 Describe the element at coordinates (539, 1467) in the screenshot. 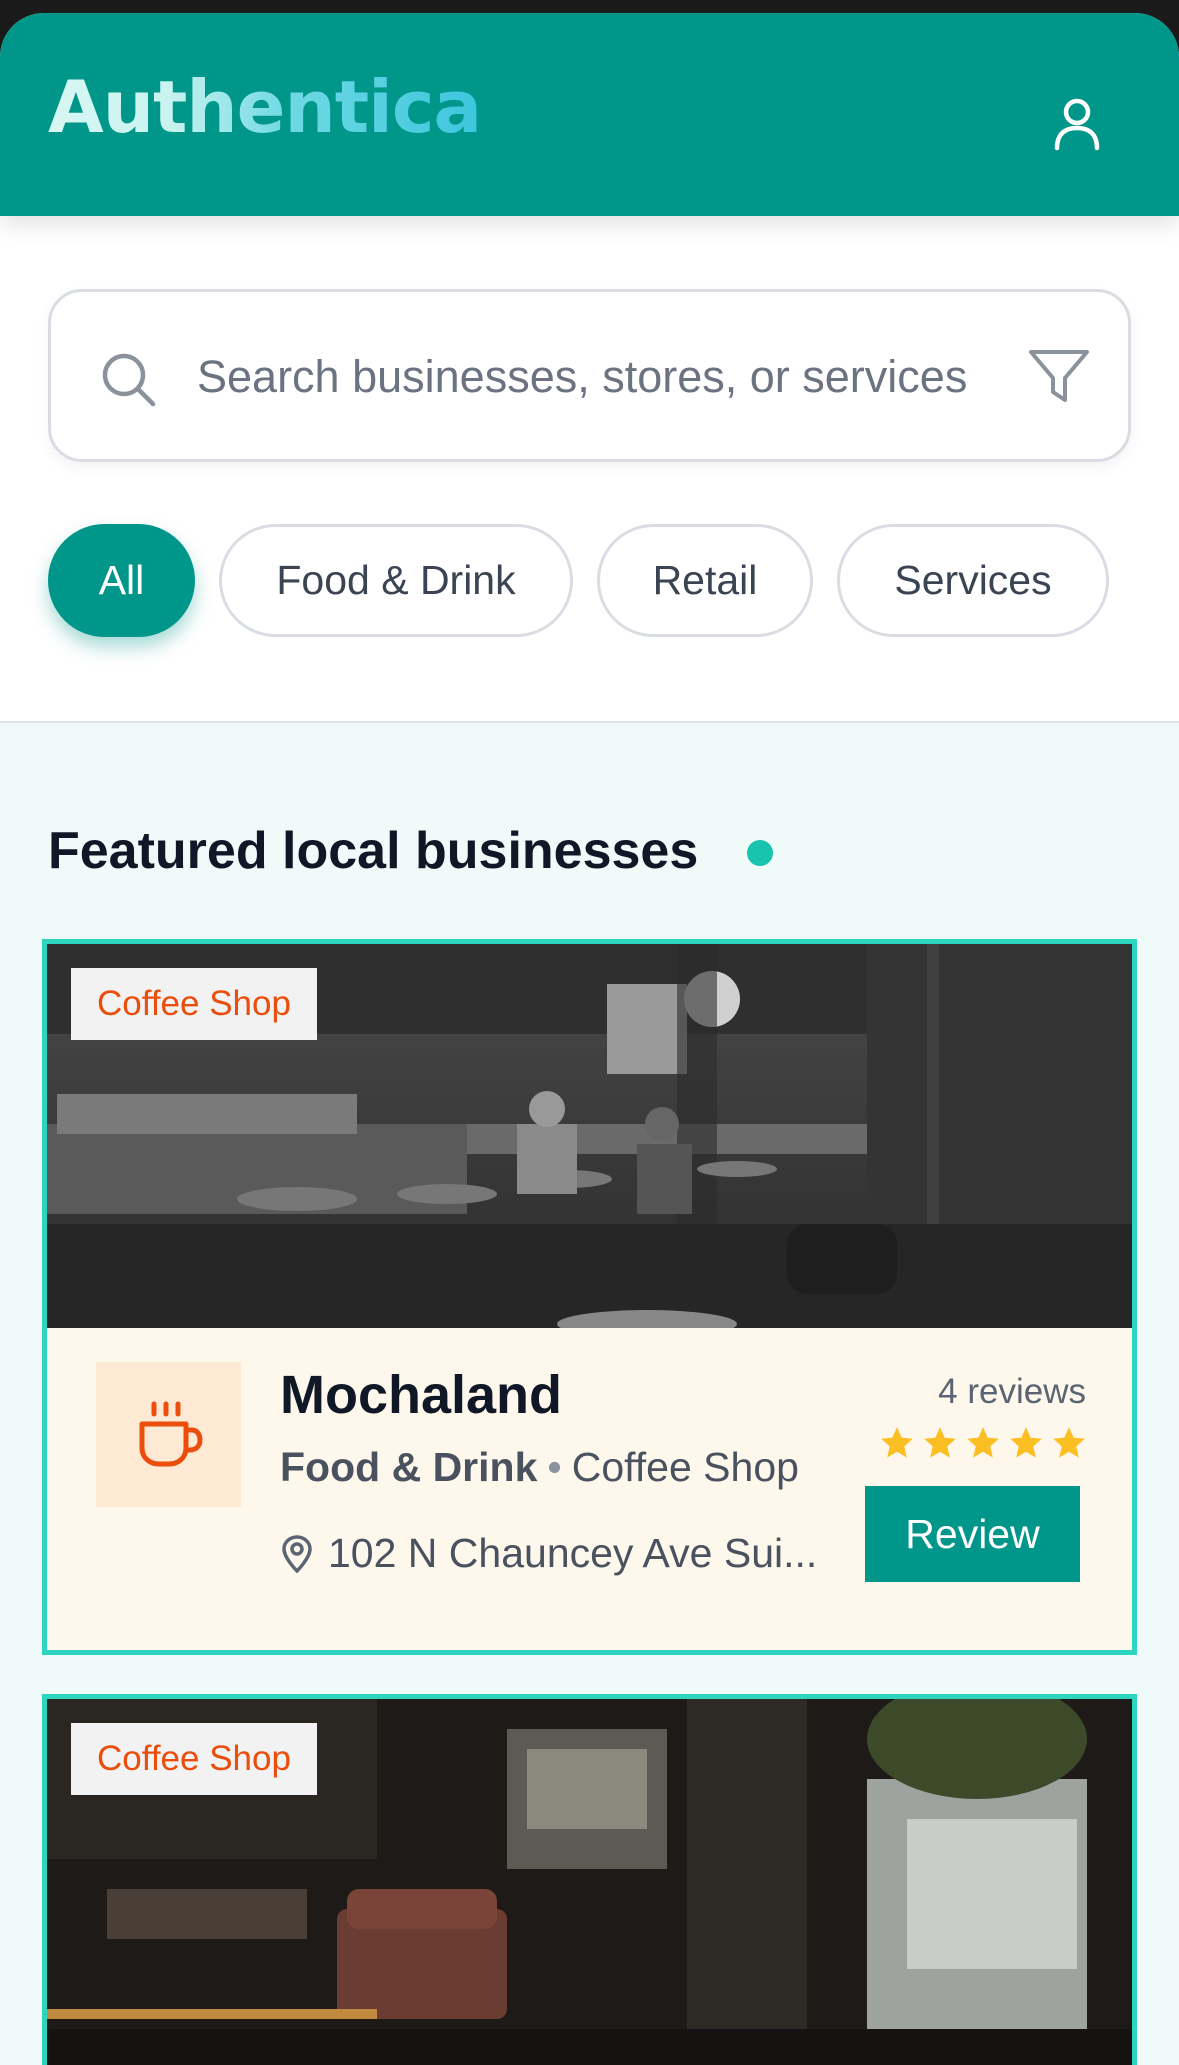

I see `business-category: Food & Drink • Coffee Shop` at that location.